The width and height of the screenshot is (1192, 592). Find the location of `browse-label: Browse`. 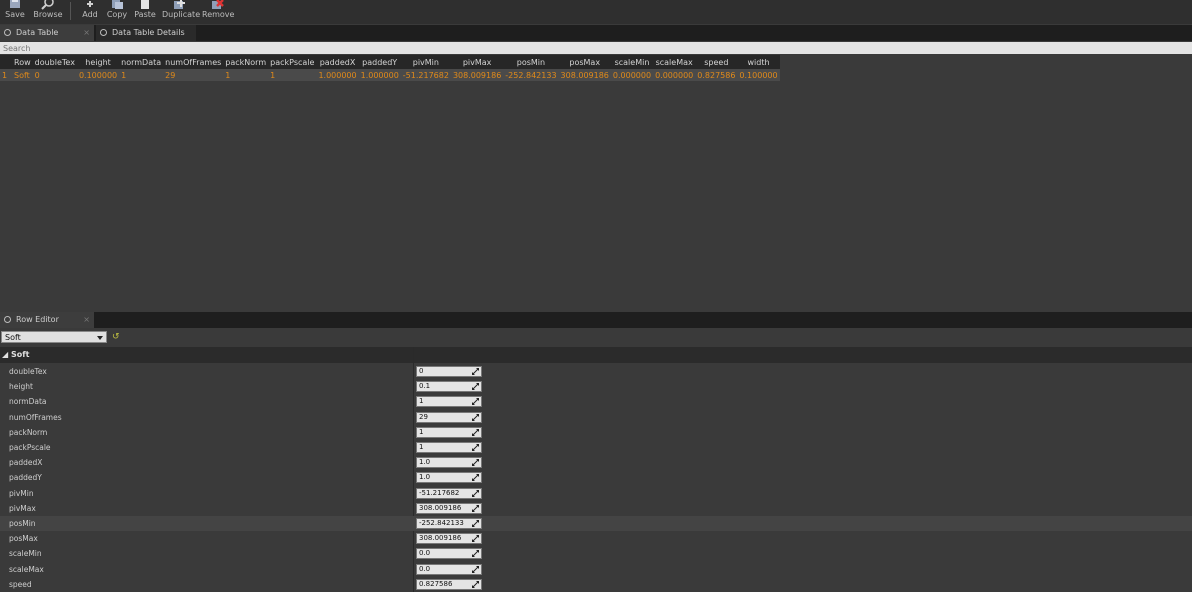

browse-label: Browse is located at coordinates (48, 14).